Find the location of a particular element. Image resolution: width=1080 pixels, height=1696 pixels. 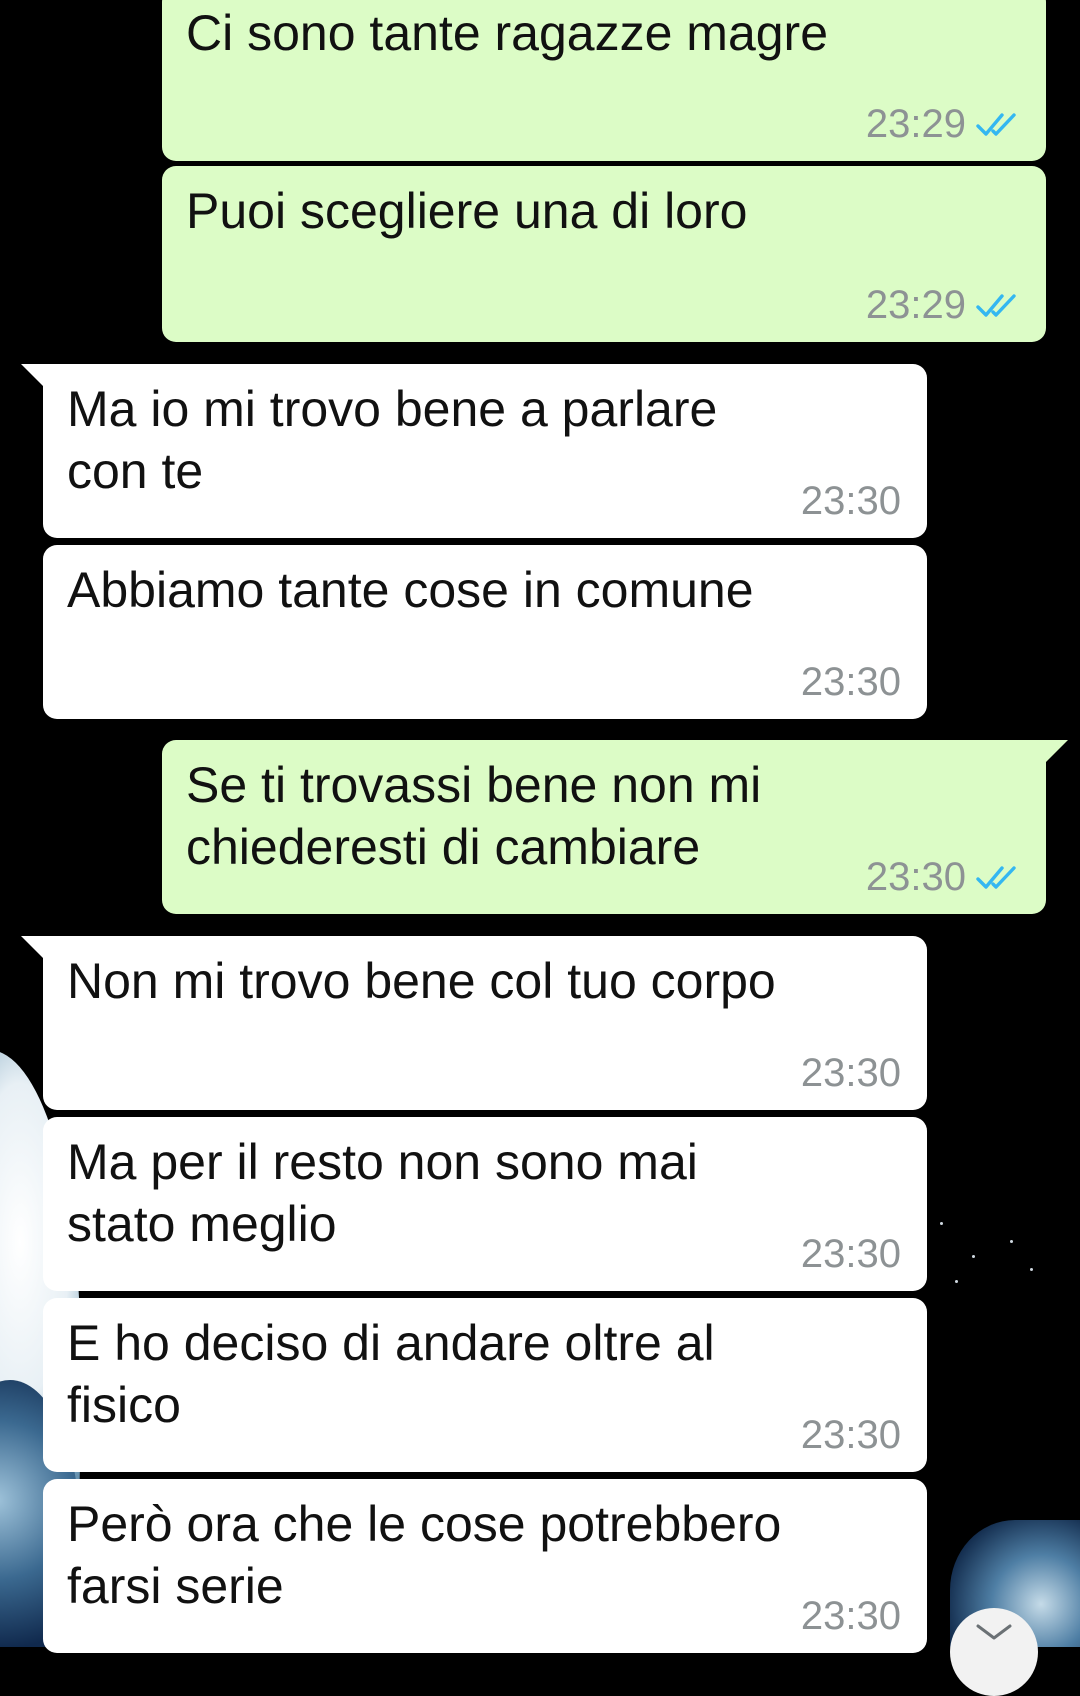

message-bubble-outgoing: Puoi scegliere una di loro 23:29 is located at coordinates (604, 254).